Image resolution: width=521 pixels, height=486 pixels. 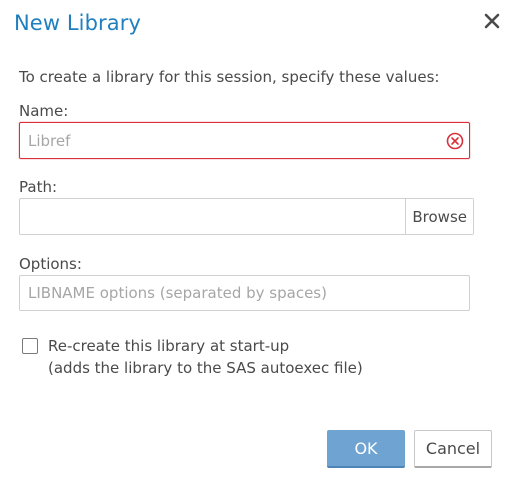 What do you see at coordinates (44, 111) in the screenshot?
I see `name-label: Name:` at bounding box center [44, 111].